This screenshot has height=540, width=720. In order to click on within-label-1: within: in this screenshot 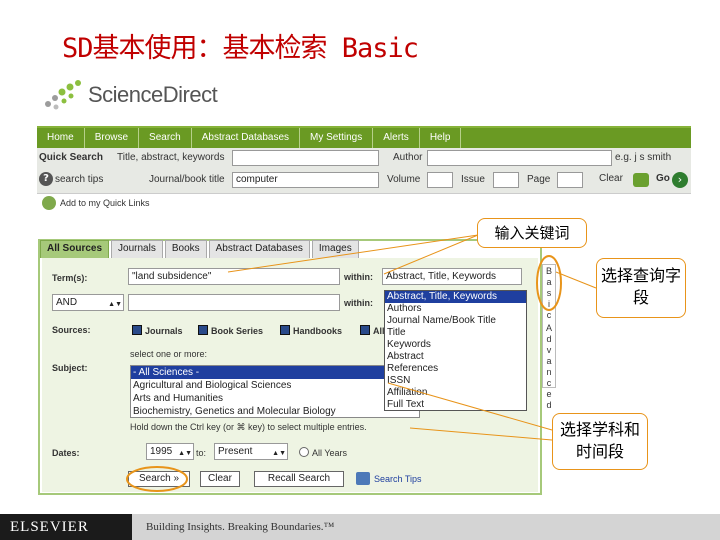, I will do `click(358, 277)`.